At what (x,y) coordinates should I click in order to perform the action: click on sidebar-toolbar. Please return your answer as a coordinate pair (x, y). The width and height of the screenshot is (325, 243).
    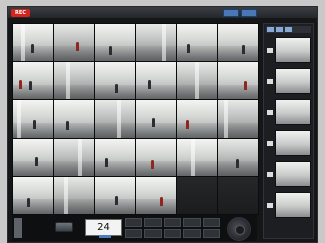
    Looking at the image, I should click on (288, 29).